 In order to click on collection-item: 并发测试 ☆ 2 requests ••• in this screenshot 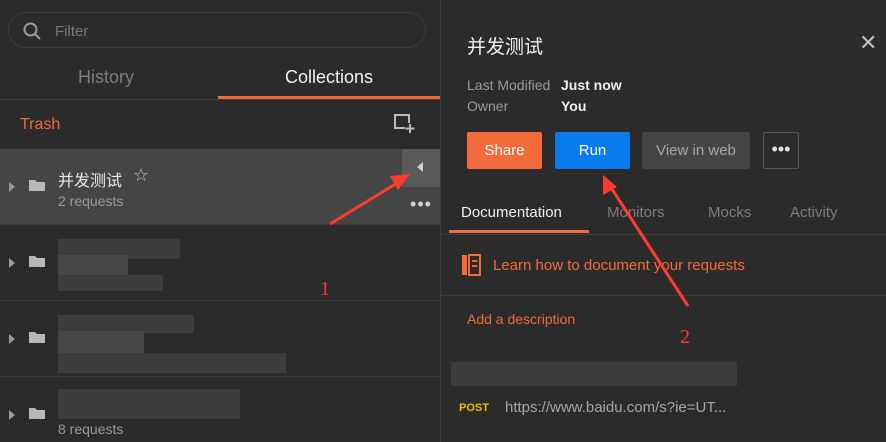, I will do `click(220, 187)`.